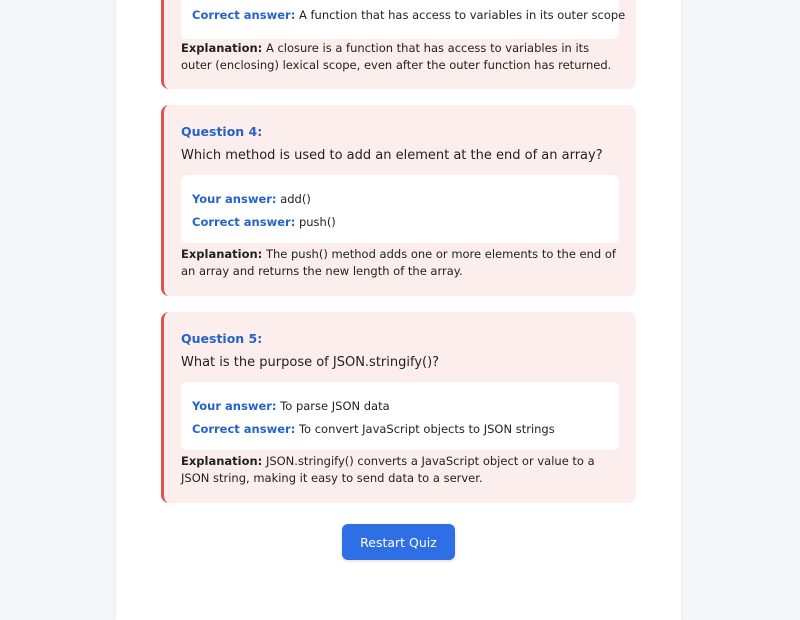 The width and height of the screenshot is (800, 620). I want to click on question-label: Question 5:, so click(222, 338).